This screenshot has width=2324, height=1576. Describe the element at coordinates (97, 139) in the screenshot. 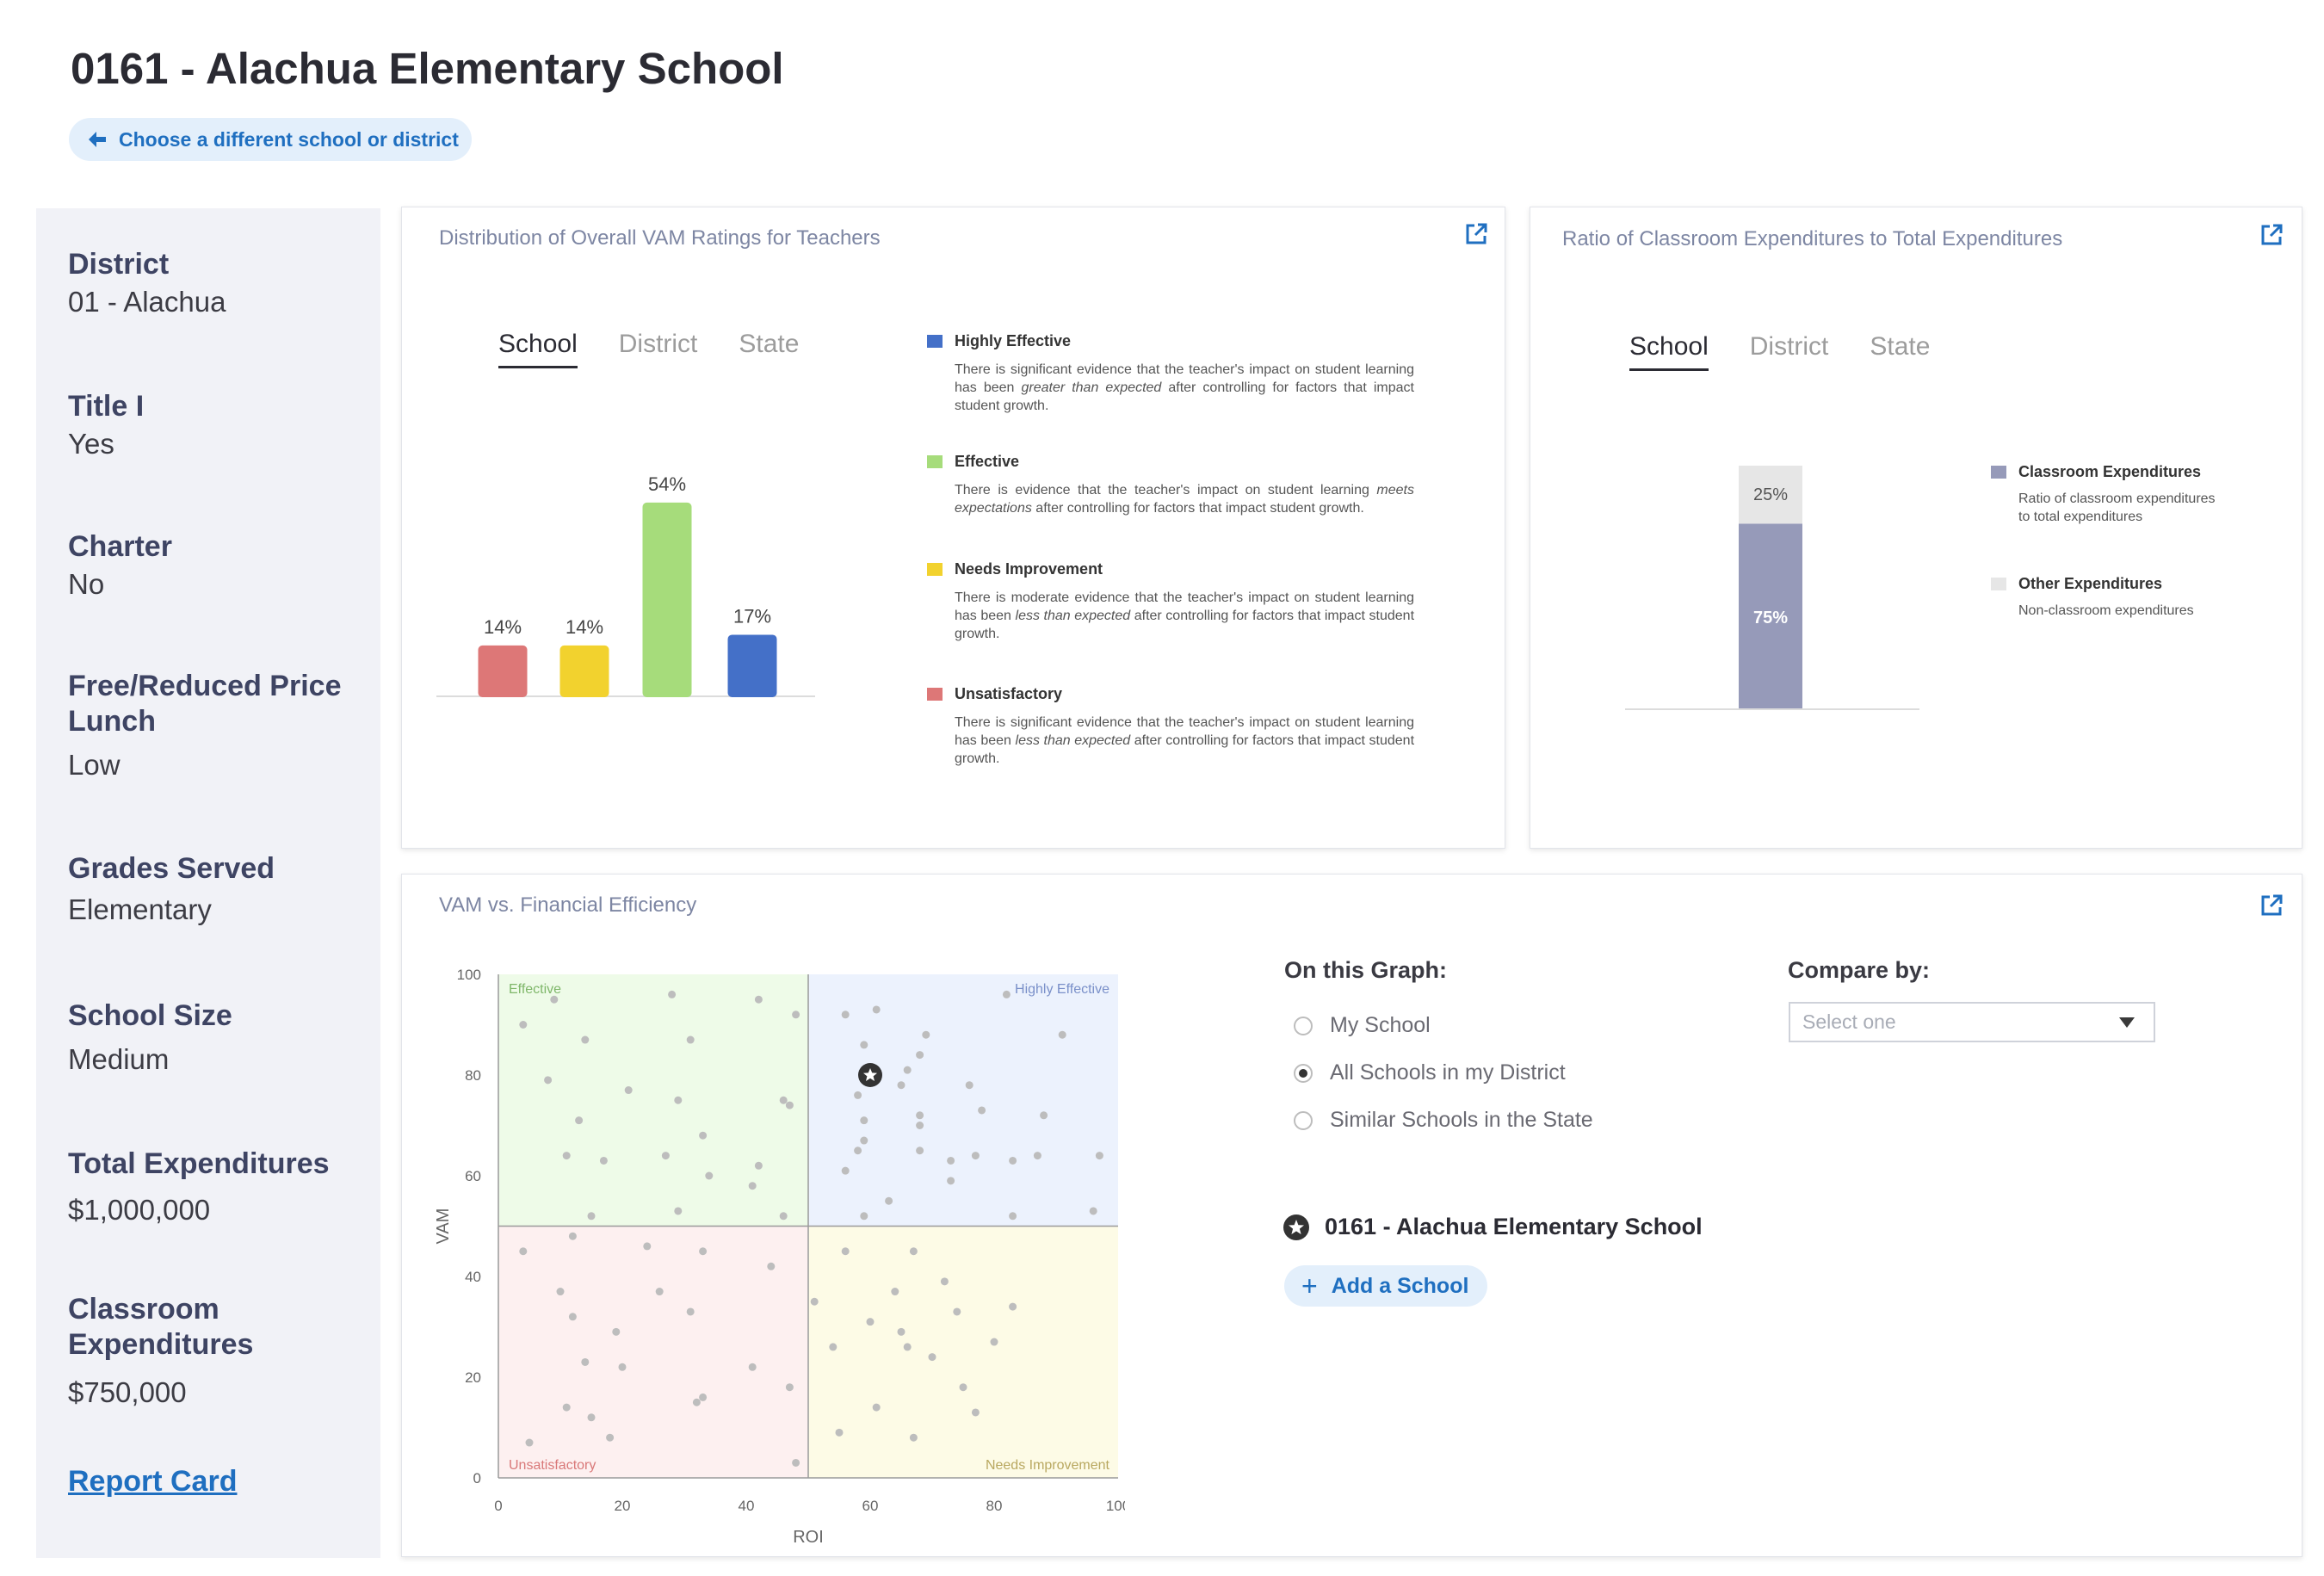

I see `arrow-left-icon` at that location.